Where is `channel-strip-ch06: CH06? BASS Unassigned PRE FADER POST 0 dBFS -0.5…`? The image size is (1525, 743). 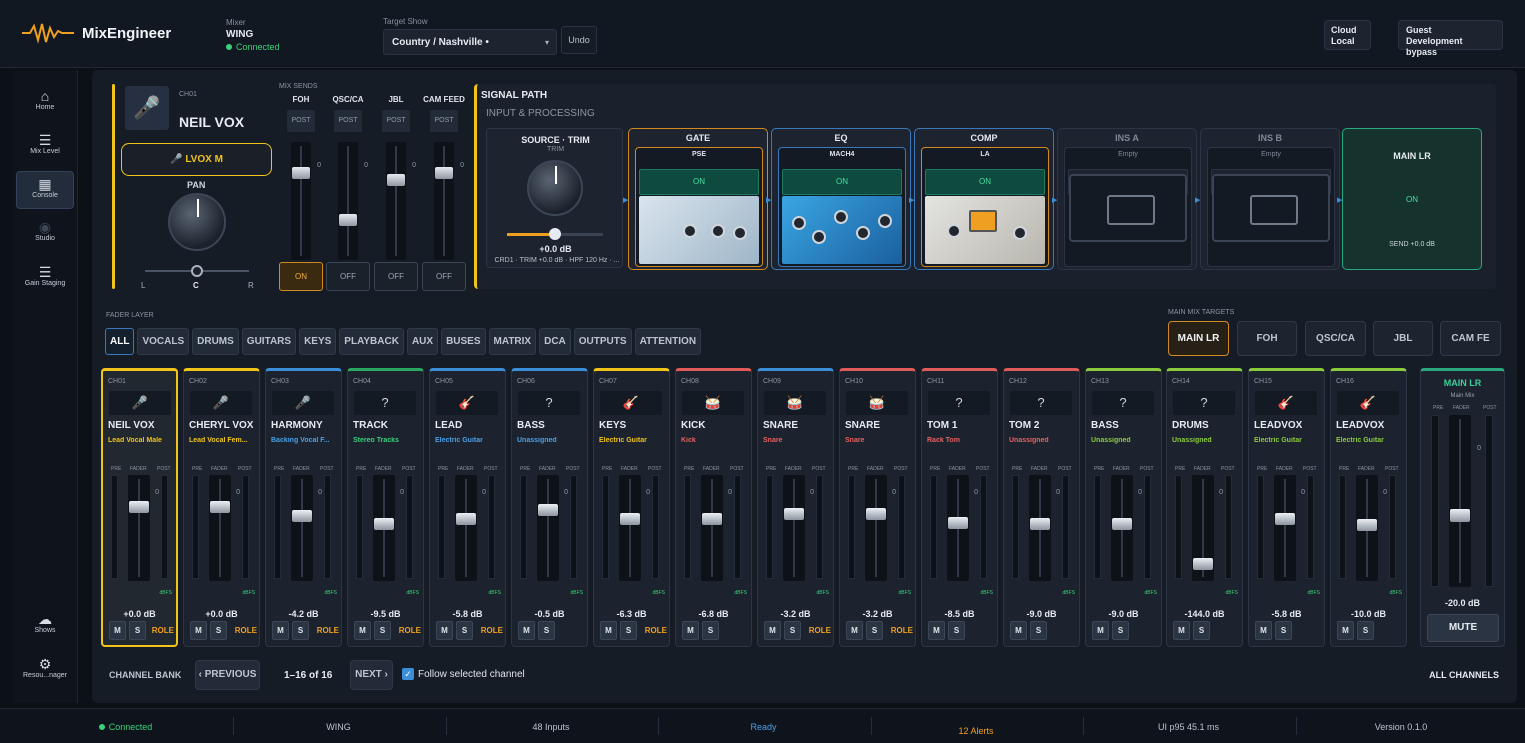
channel-strip-ch06: CH06? BASS Unassigned PRE FADER POST 0 dBFS -0.5… is located at coordinates (549, 507).